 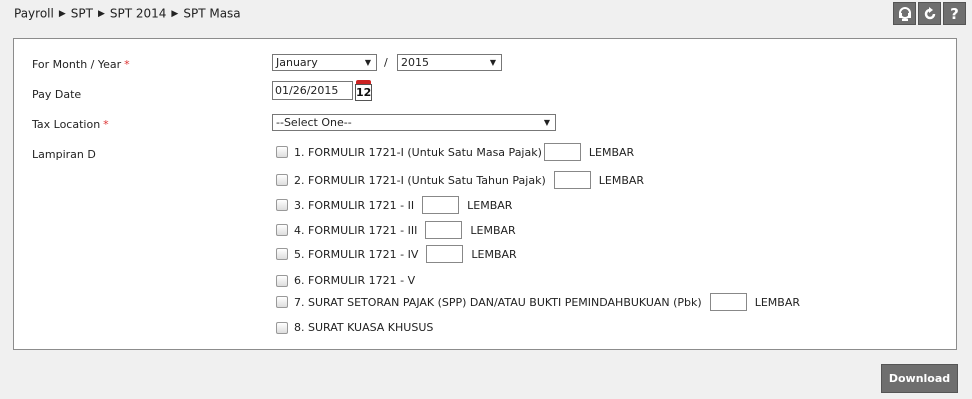 I want to click on tax-location-select-value: --Select One--, so click(x=314, y=122).